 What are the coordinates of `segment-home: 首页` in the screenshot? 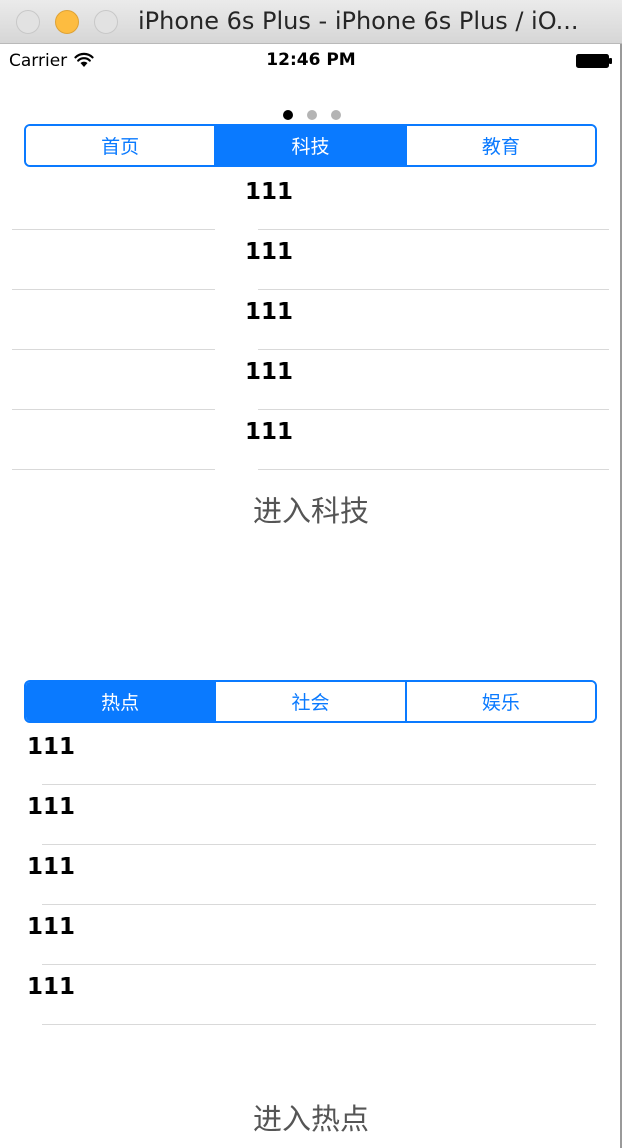 It's located at (121, 145).